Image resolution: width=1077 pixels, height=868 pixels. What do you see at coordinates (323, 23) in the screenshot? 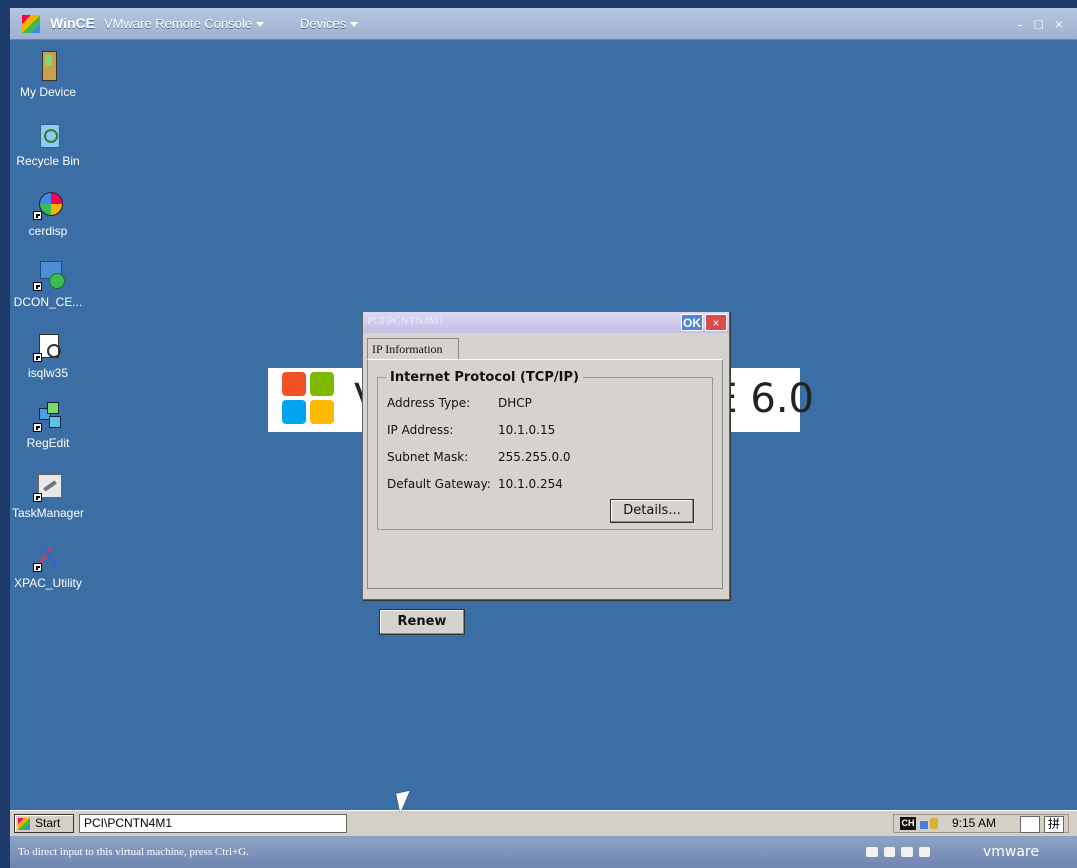
I see `vm-devices-label: Devices` at bounding box center [323, 23].